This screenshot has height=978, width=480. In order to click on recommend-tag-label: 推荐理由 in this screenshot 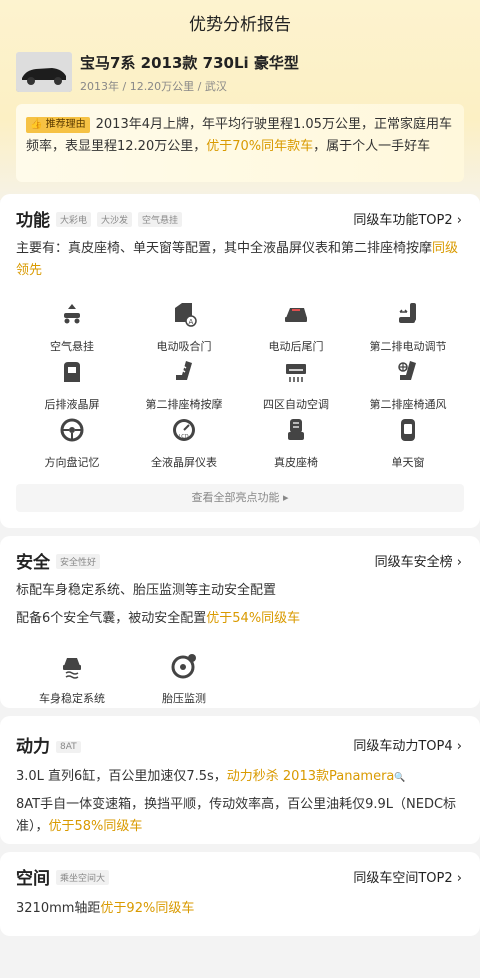, I will do `click(65, 124)`.